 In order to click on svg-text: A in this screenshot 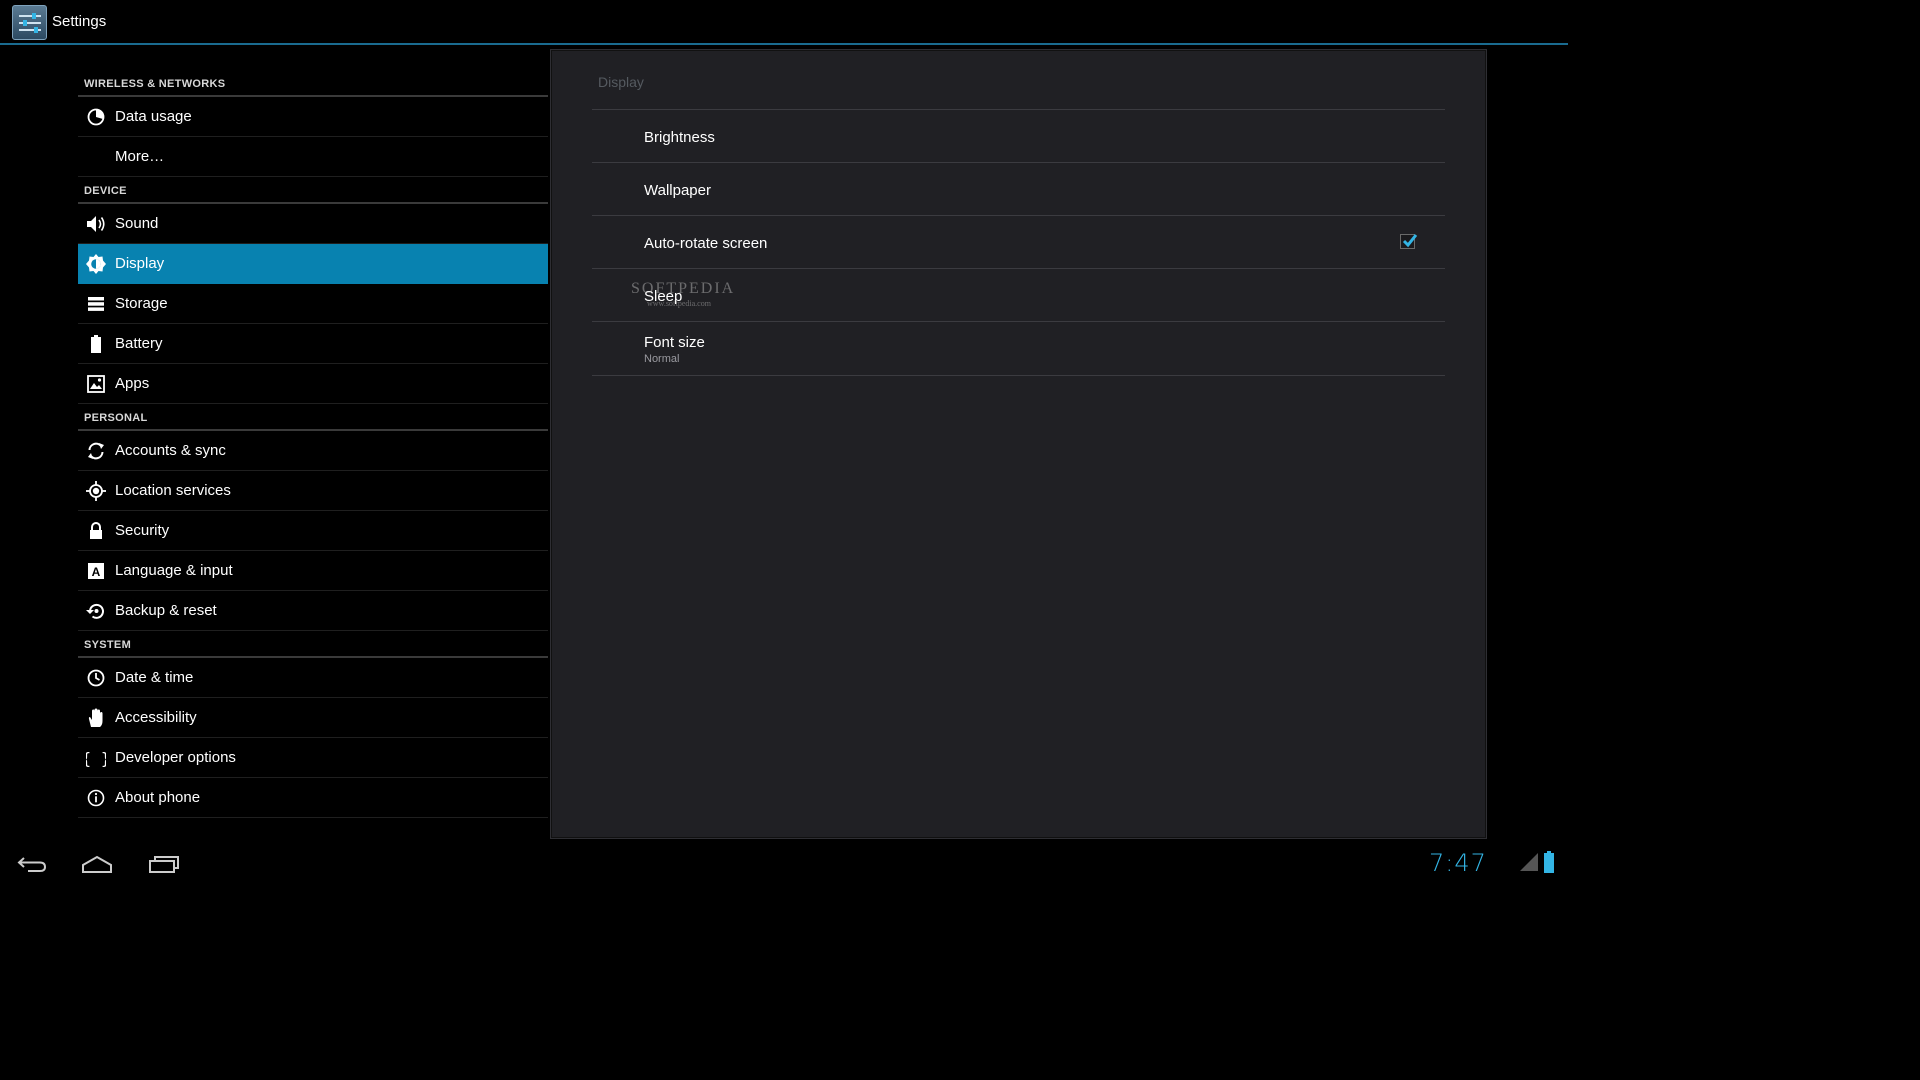, I will do `click(96, 572)`.